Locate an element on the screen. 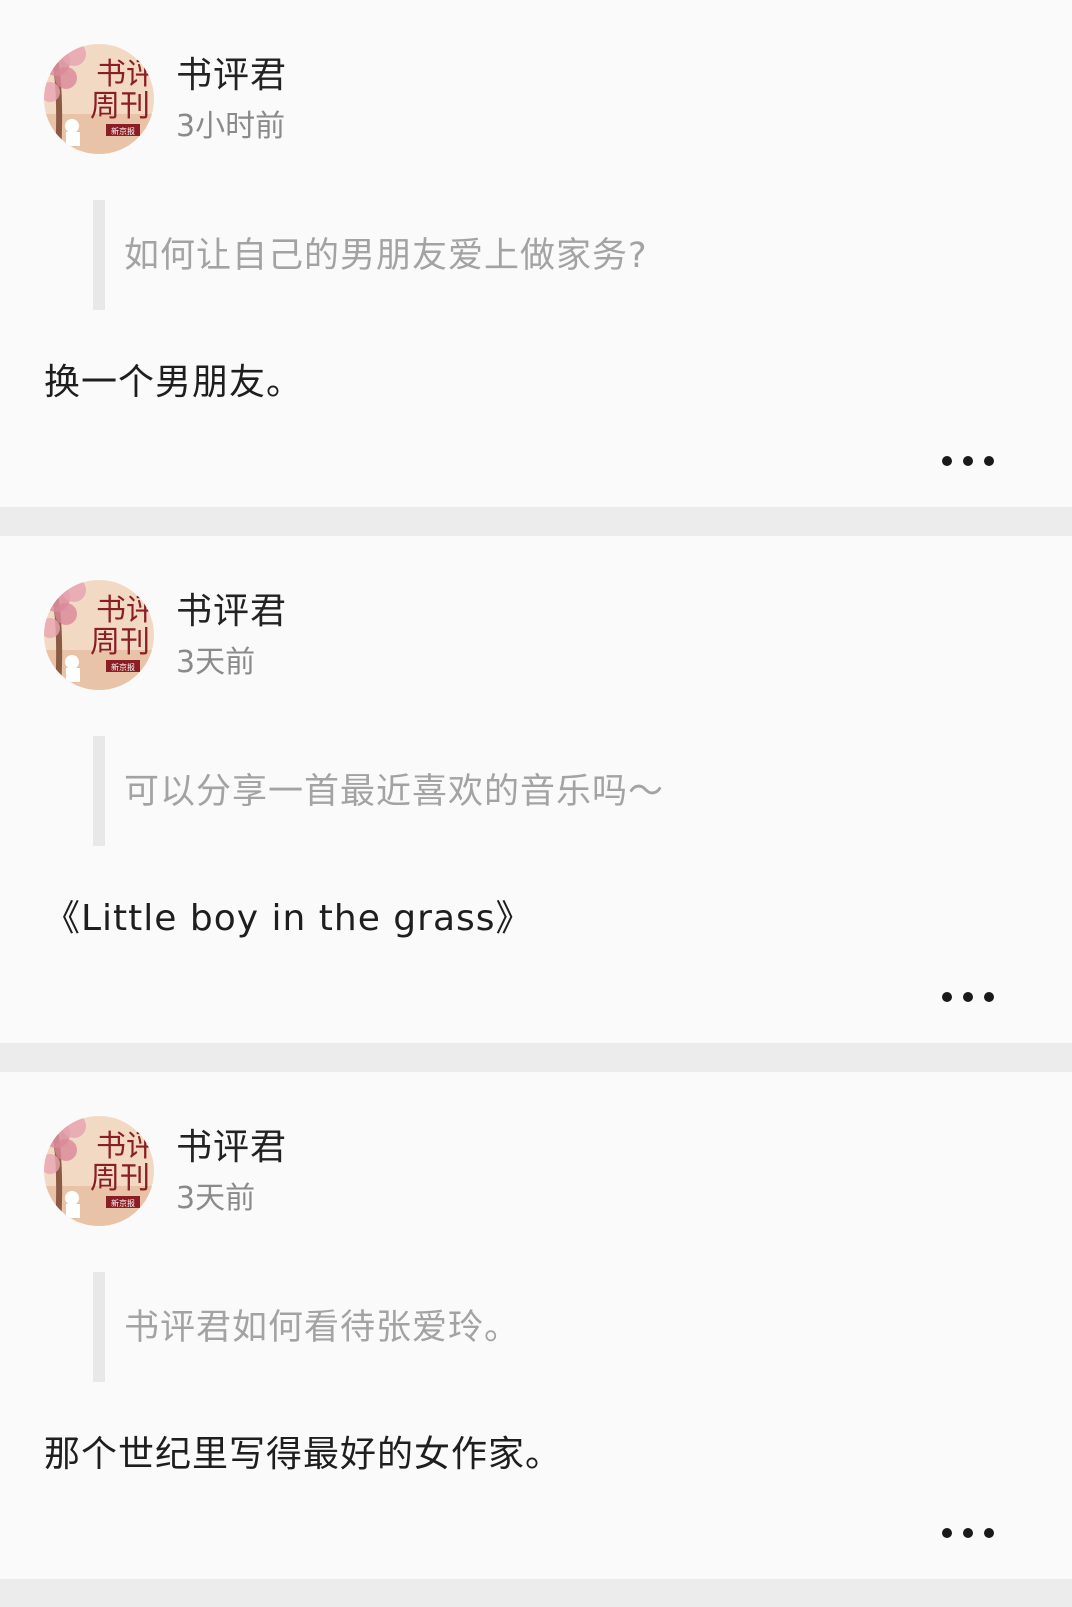 This screenshot has width=1072, height=1607. answer-text: 《Little boy in the grass》 is located at coordinates (288, 919).